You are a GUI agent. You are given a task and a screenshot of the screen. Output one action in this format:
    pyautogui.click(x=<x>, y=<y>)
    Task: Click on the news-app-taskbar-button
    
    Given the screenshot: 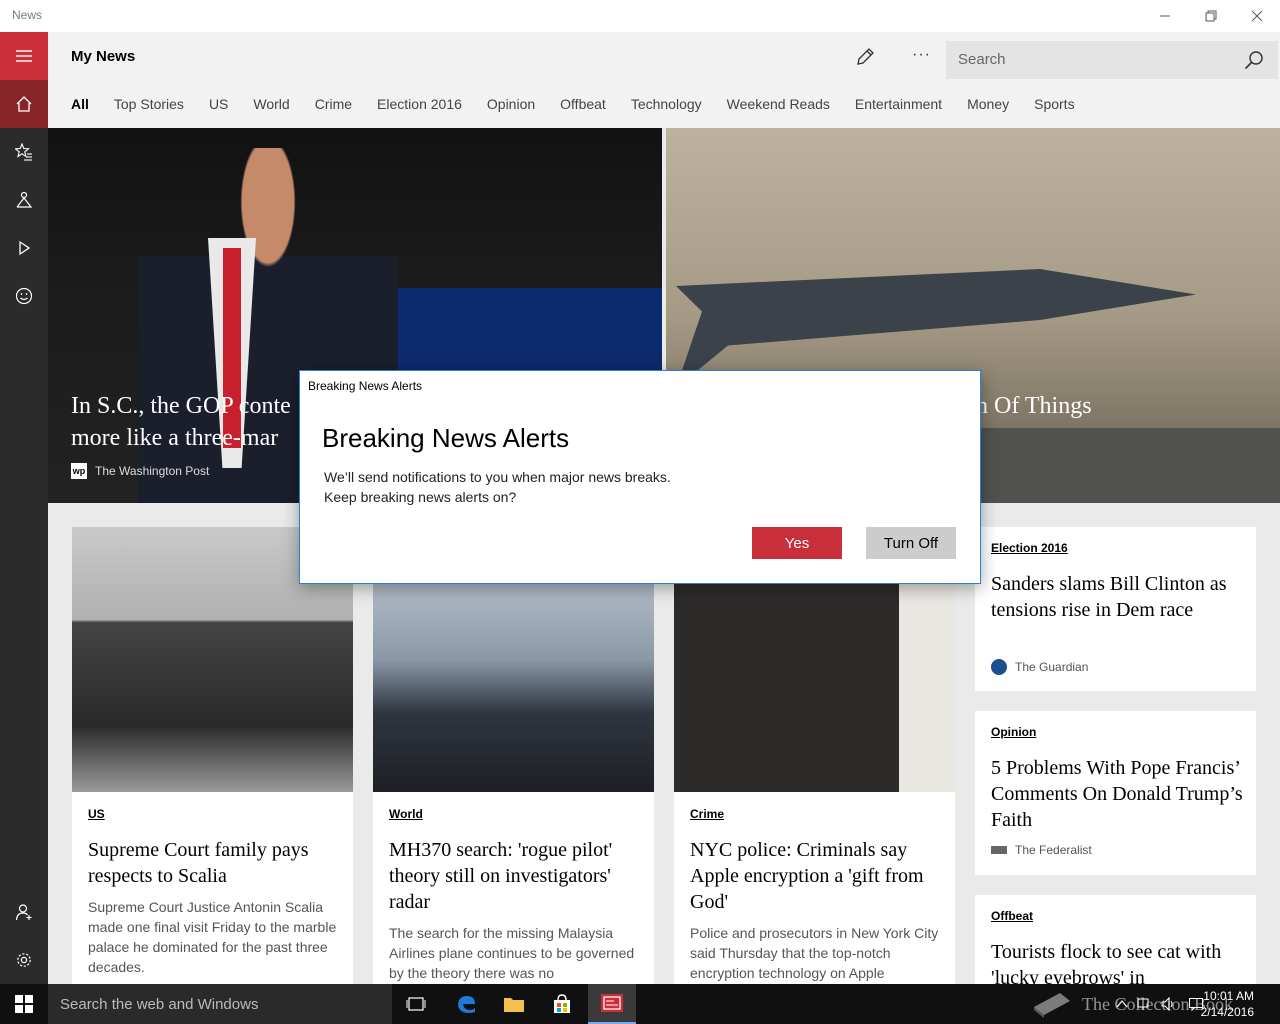 What is the action you would take?
    pyautogui.click(x=612, y=1004)
    